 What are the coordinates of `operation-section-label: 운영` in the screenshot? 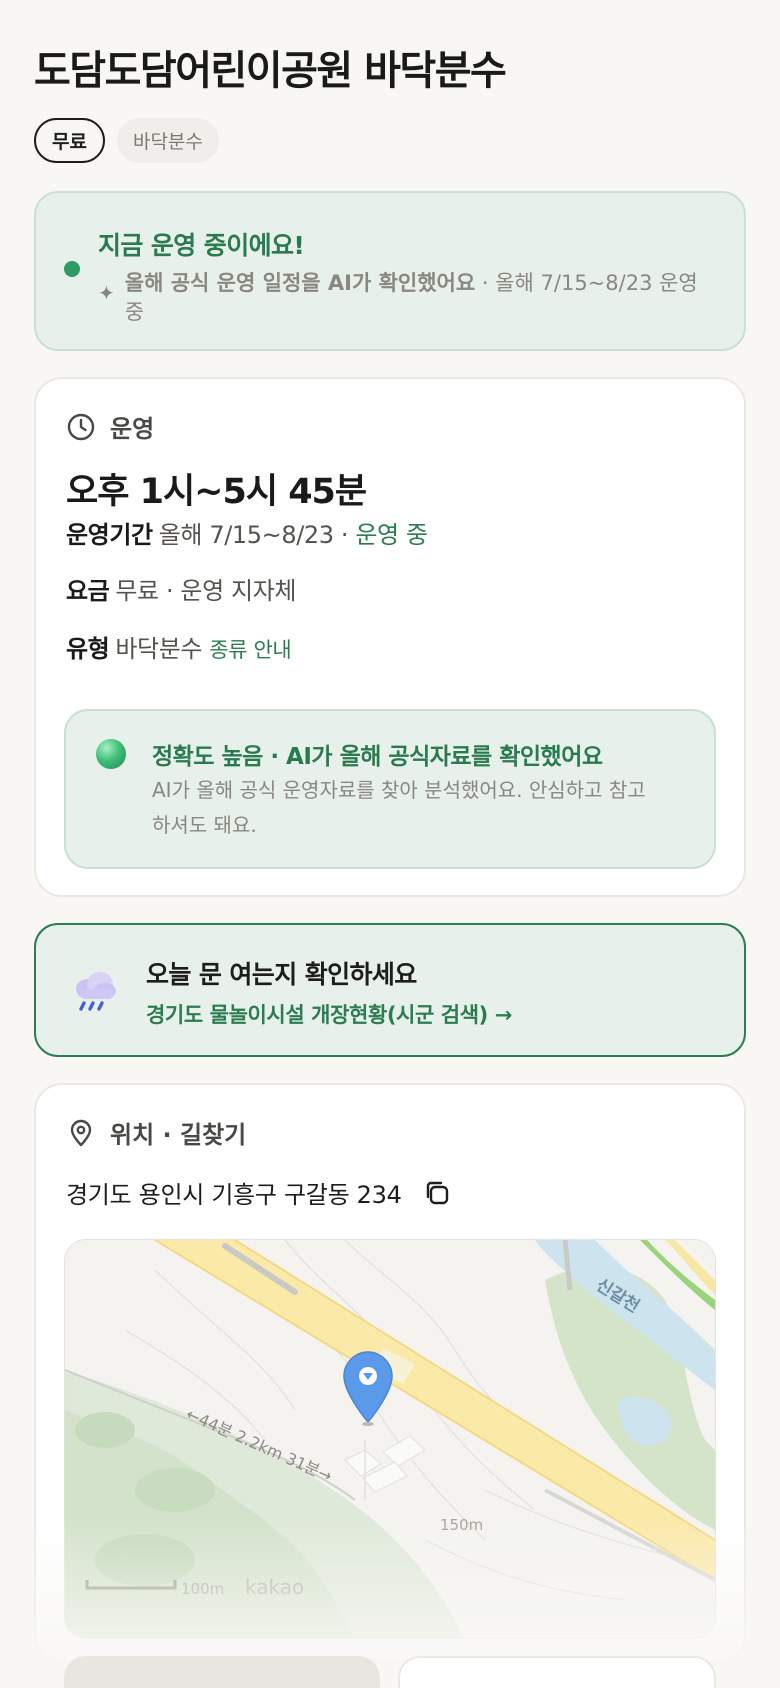 It's located at (132, 429).